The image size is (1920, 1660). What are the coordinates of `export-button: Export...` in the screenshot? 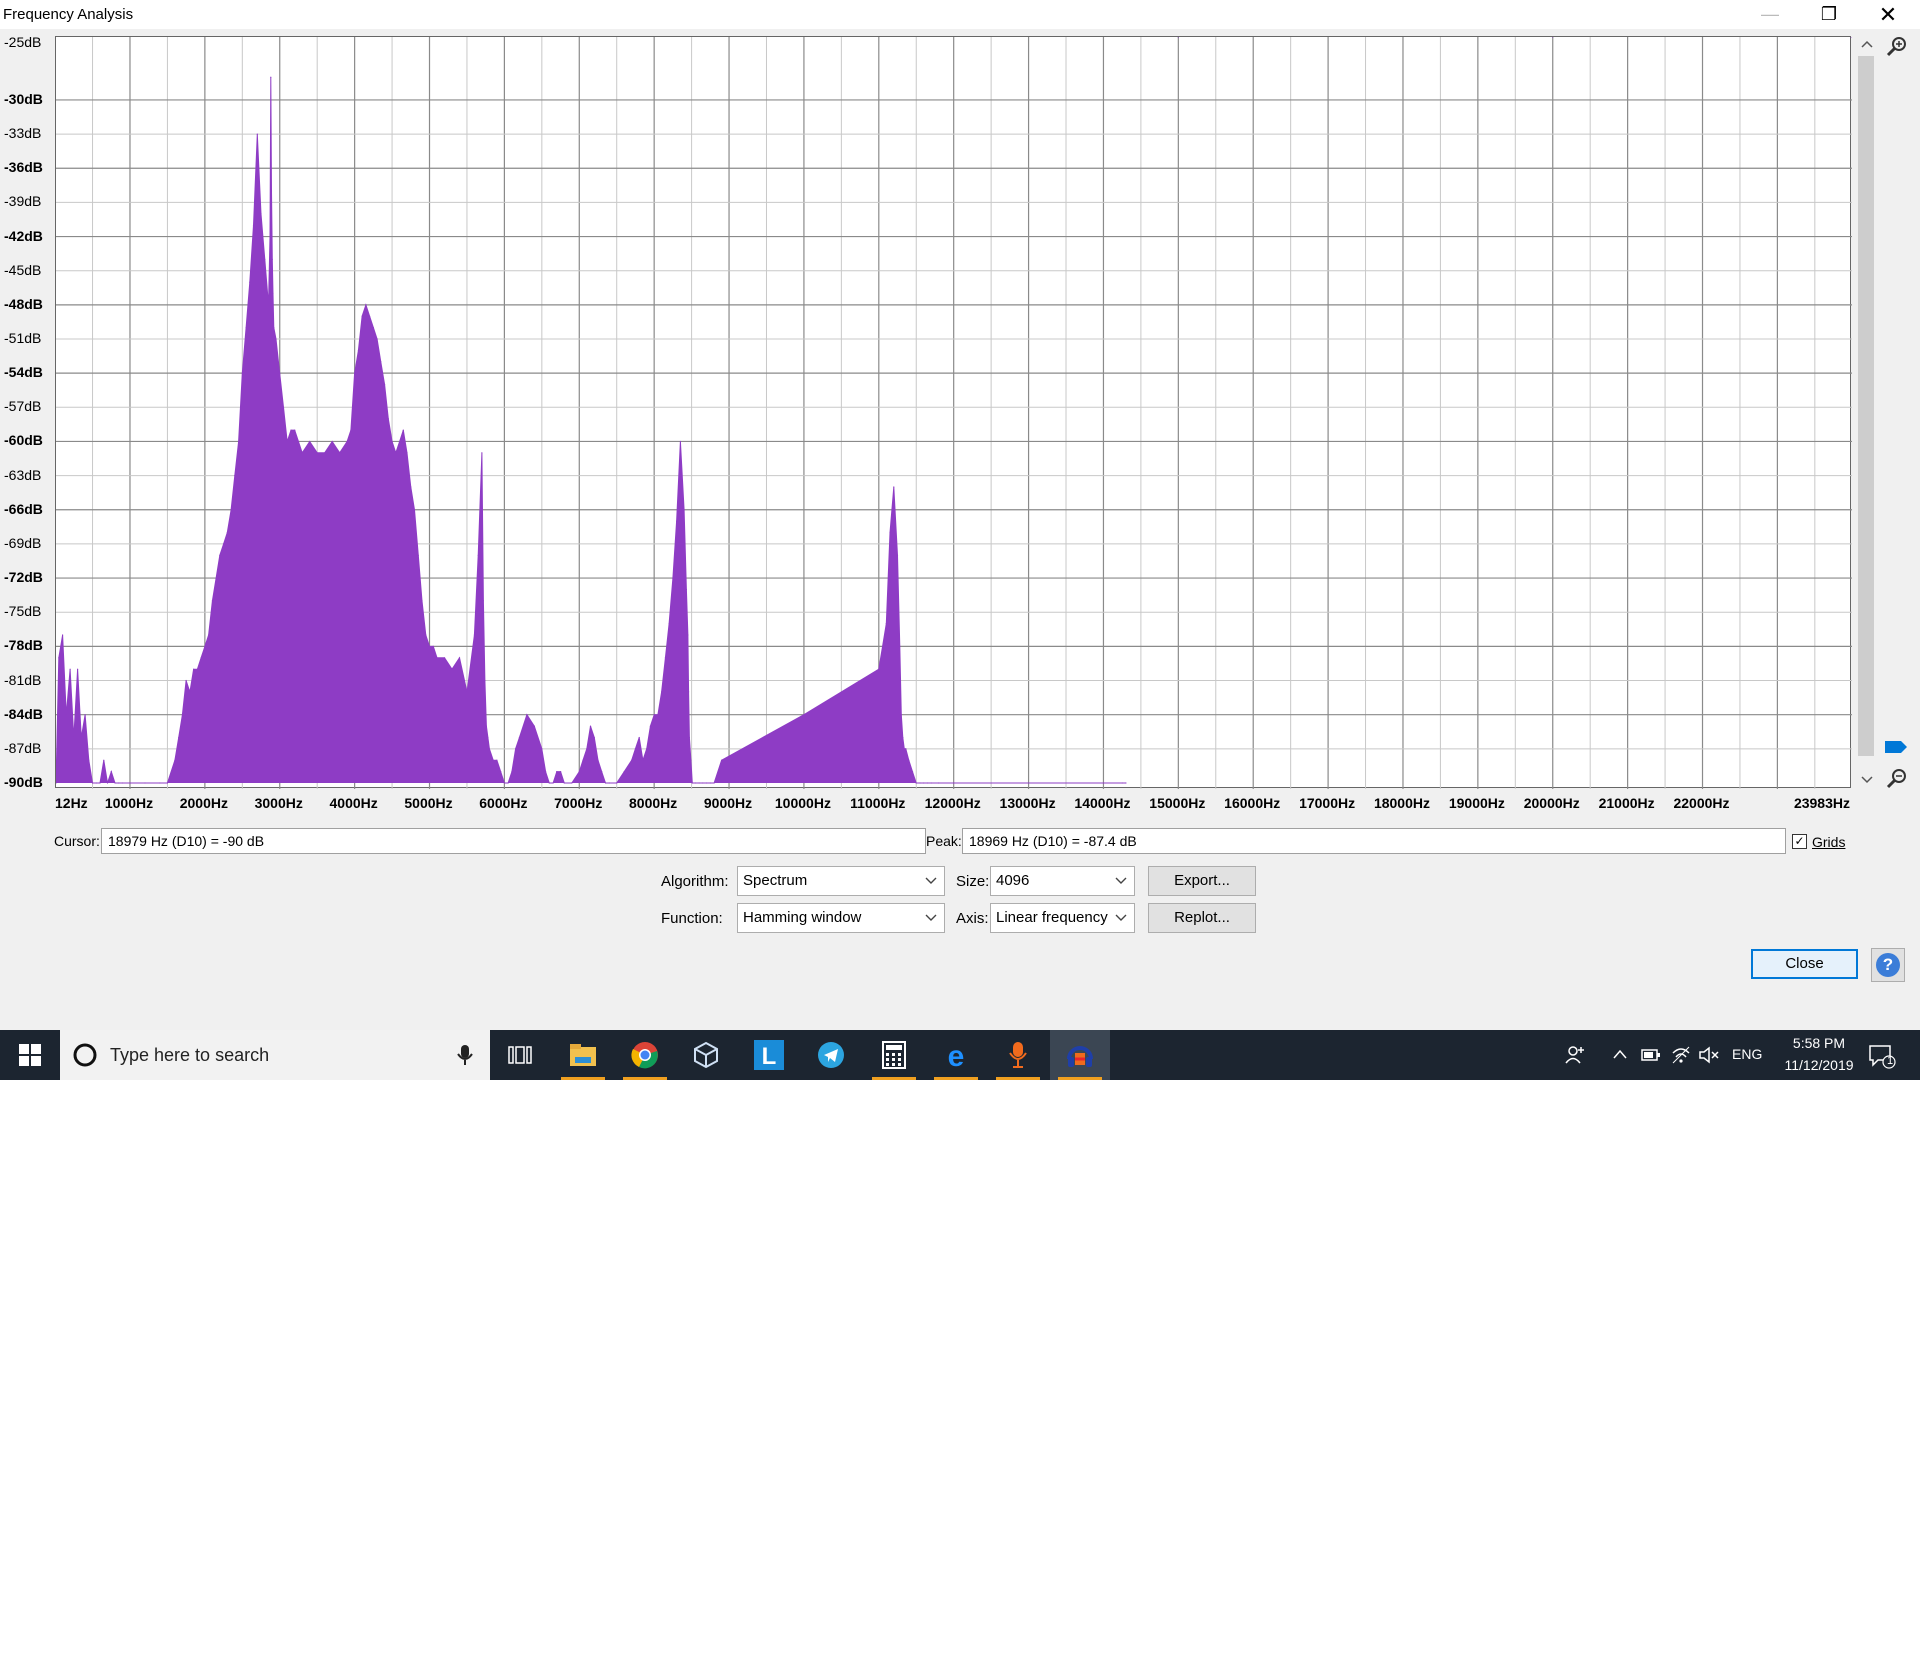 It's located at (1202, 881).